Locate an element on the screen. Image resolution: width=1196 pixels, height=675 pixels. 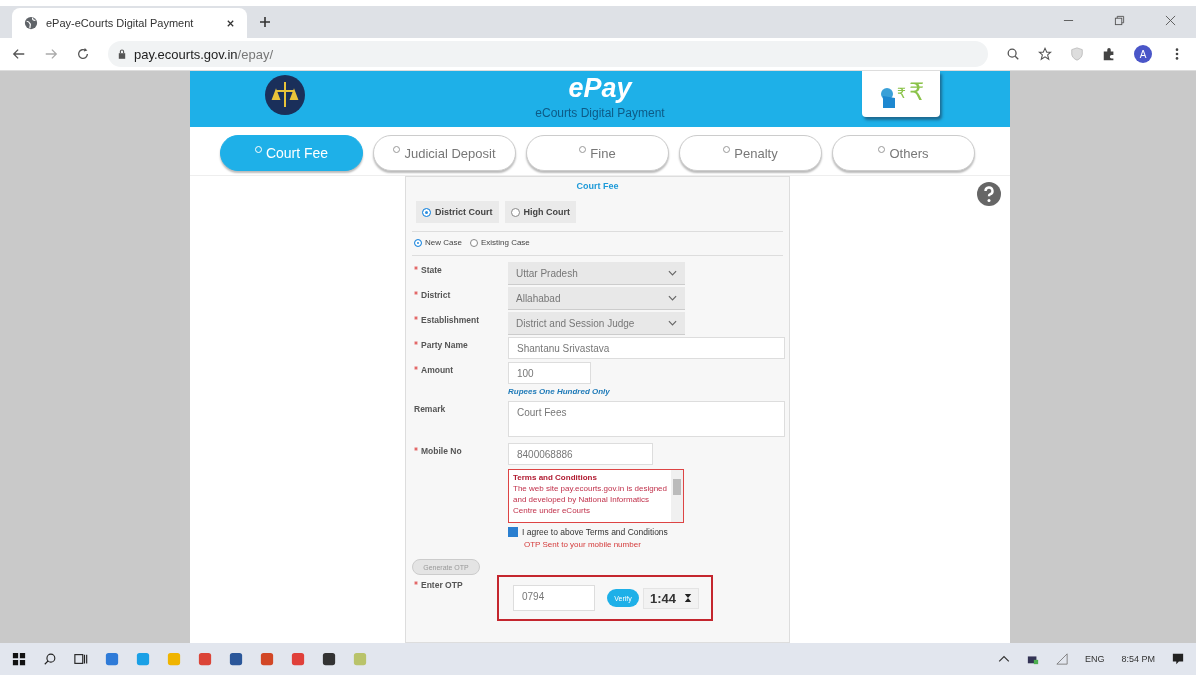
payment-tab: Fine is located at coordinates (597, 153).